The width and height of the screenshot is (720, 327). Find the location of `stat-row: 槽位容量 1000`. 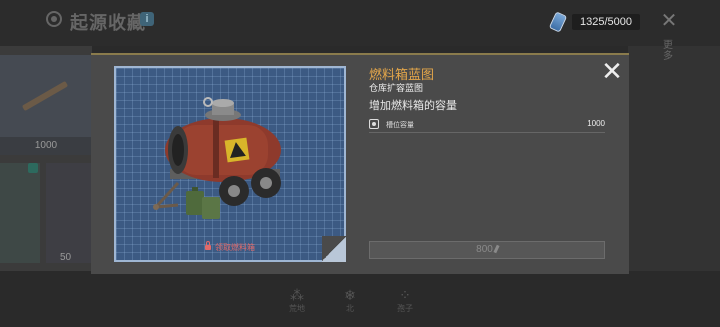

stat-row: 槽位容量 1000 is located at coordinates (487, 125).